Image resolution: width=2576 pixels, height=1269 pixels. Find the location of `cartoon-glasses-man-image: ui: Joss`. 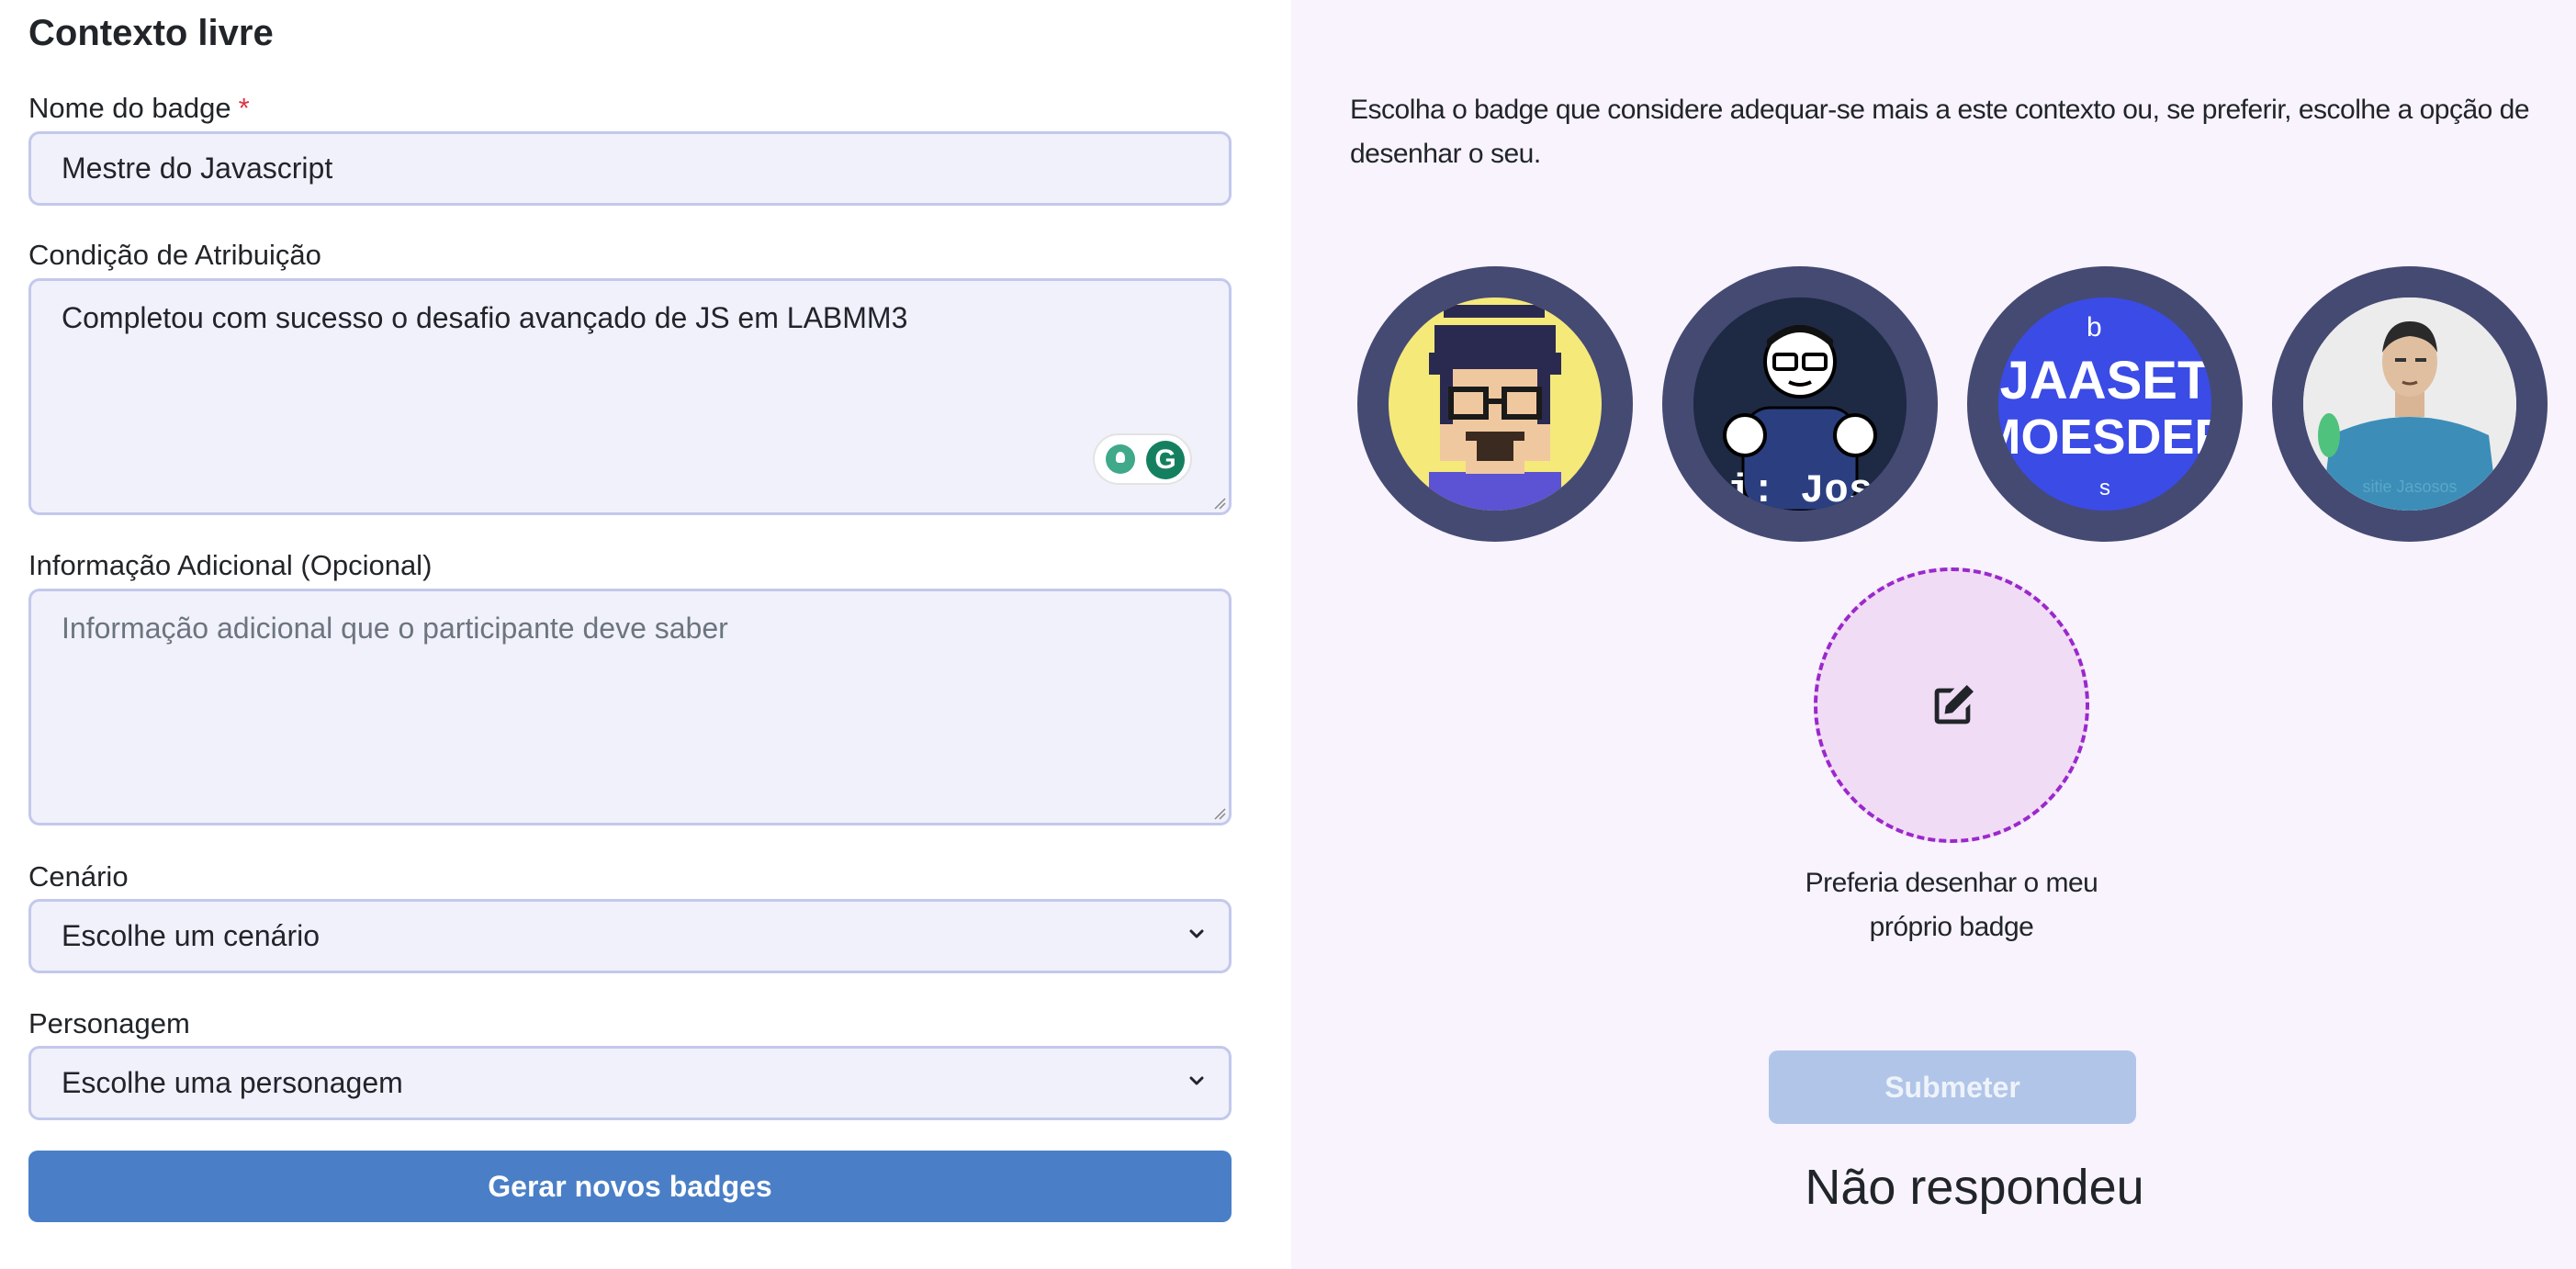

cartoon-glasses-man-image: ui: Joss is located at coordinates (1800, 405).